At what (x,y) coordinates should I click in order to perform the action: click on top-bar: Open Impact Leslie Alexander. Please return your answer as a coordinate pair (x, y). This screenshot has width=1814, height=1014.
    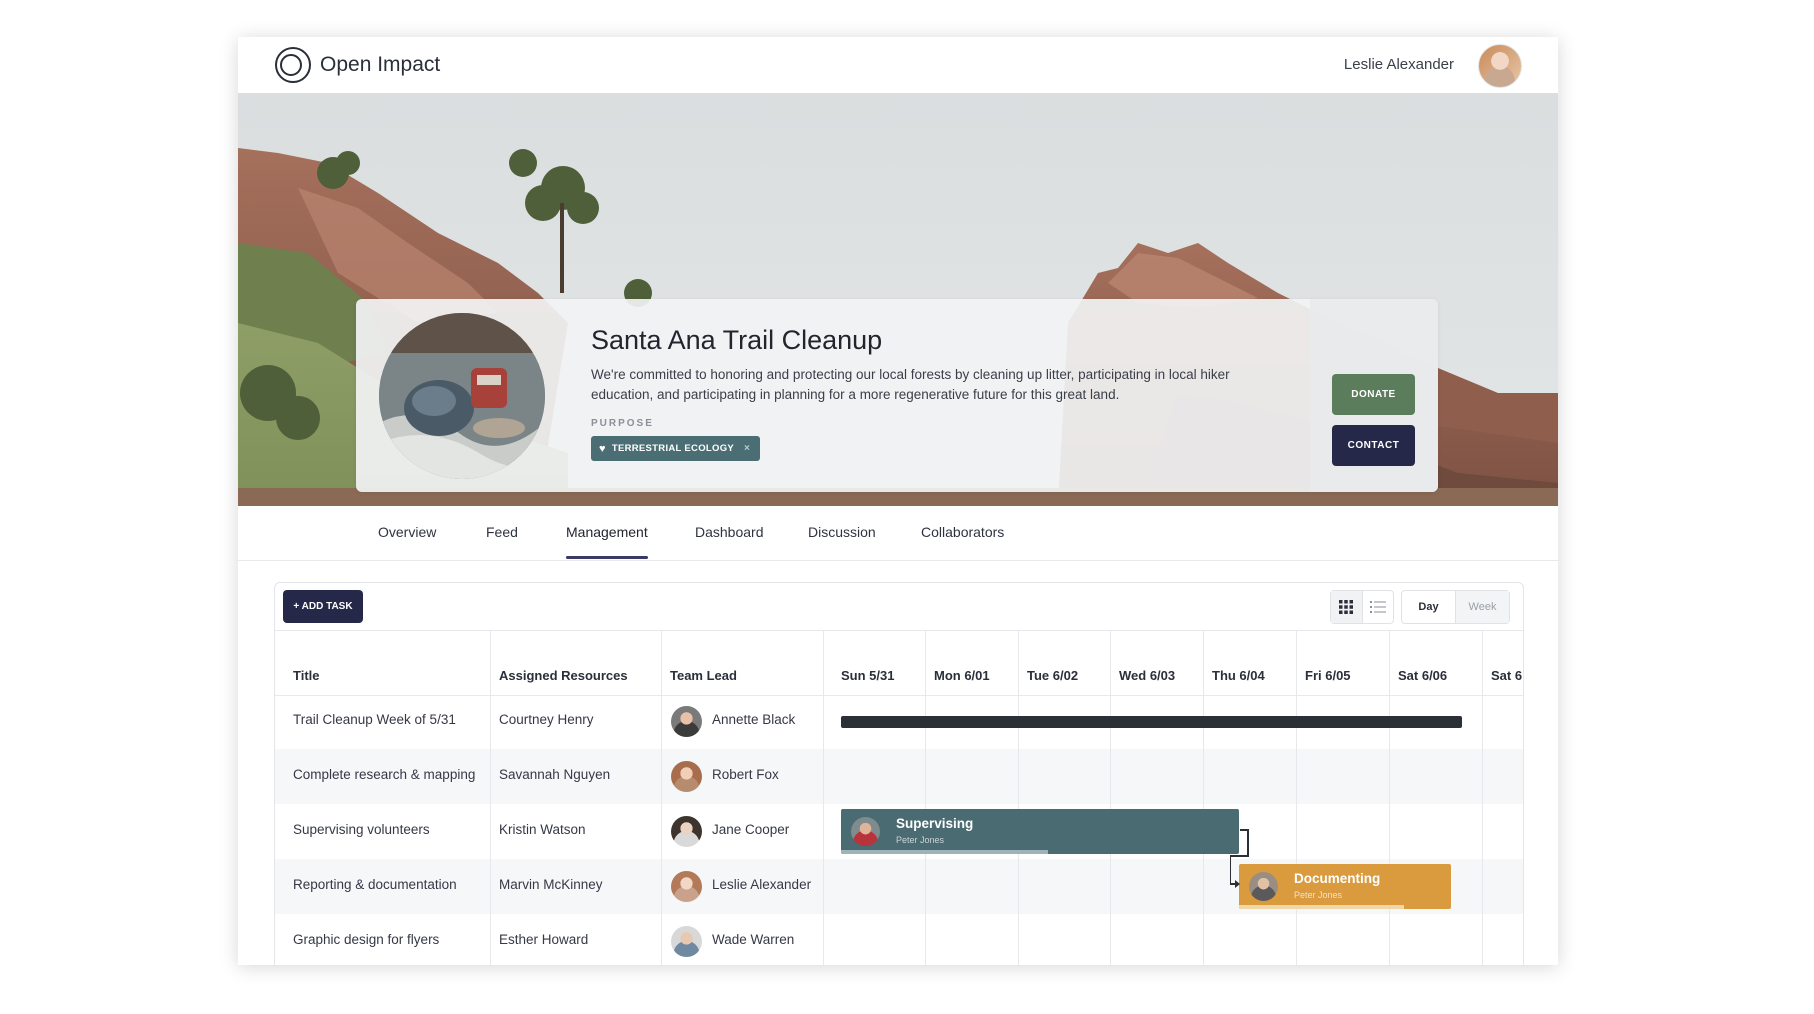
    Looking at the image, I should click on (898, 65).